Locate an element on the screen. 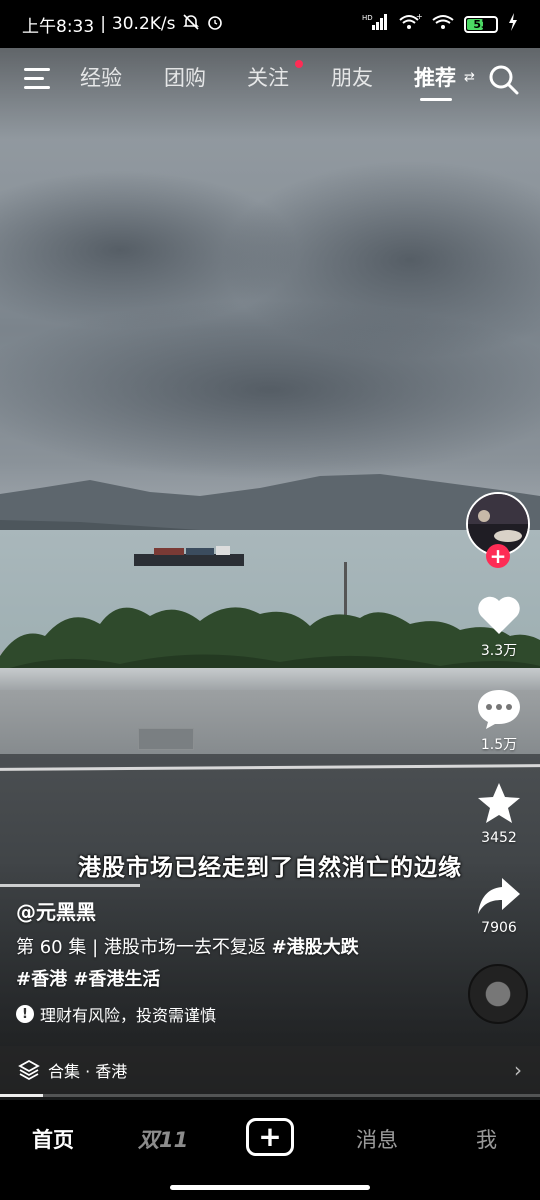 This screenshot has width=540, height=1200. tab-friends: 朋友 is located at coordinates (352, 77).